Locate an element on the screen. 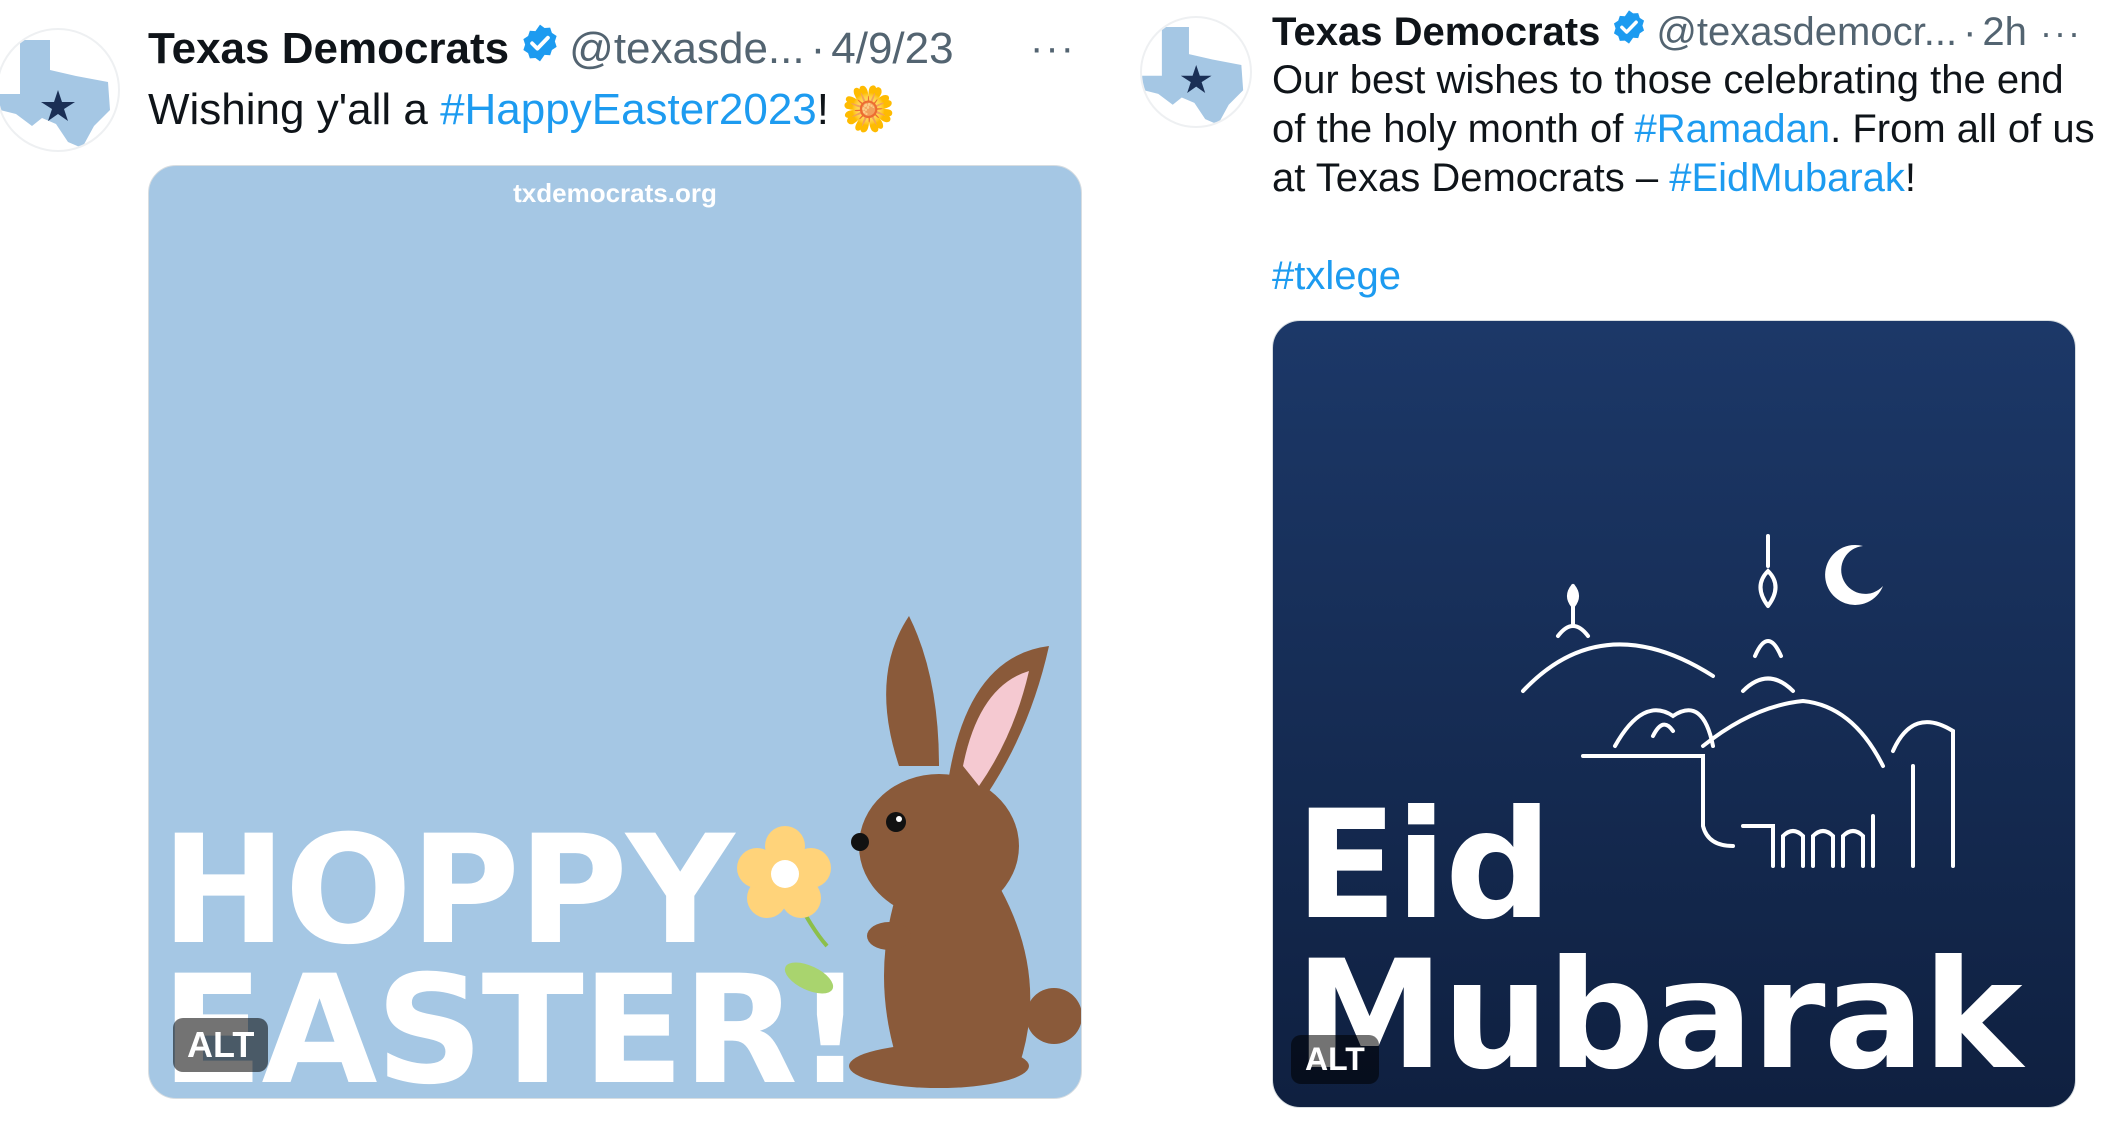 Image resolution: width=2103 pixels, height=1139 pixels. tweet-text-line: at Texas Democrats – #EidMubarak! is located at coordinates (1683, 178).